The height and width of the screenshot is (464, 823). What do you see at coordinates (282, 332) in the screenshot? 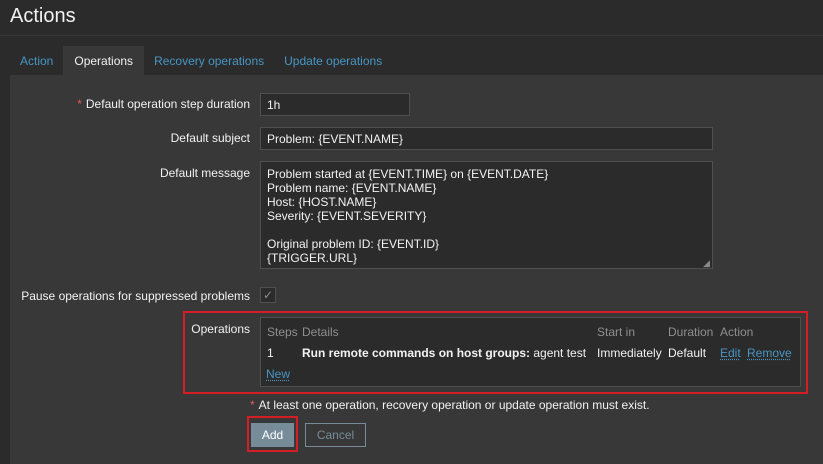
I see `column-steps: Steps` at bounding box center [282, 332].